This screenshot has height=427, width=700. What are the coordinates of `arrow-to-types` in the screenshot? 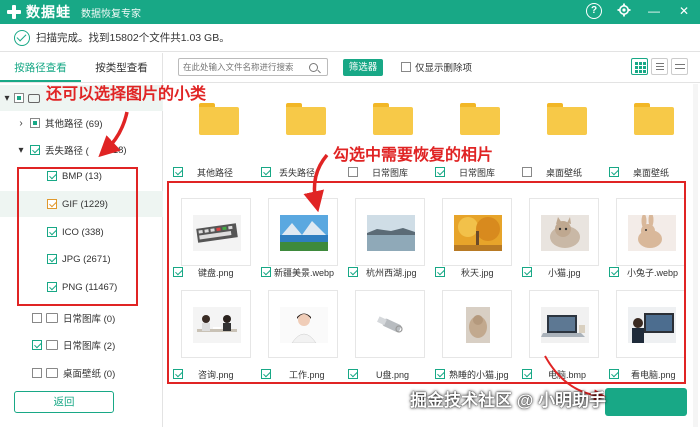 It's located at (113, 134).